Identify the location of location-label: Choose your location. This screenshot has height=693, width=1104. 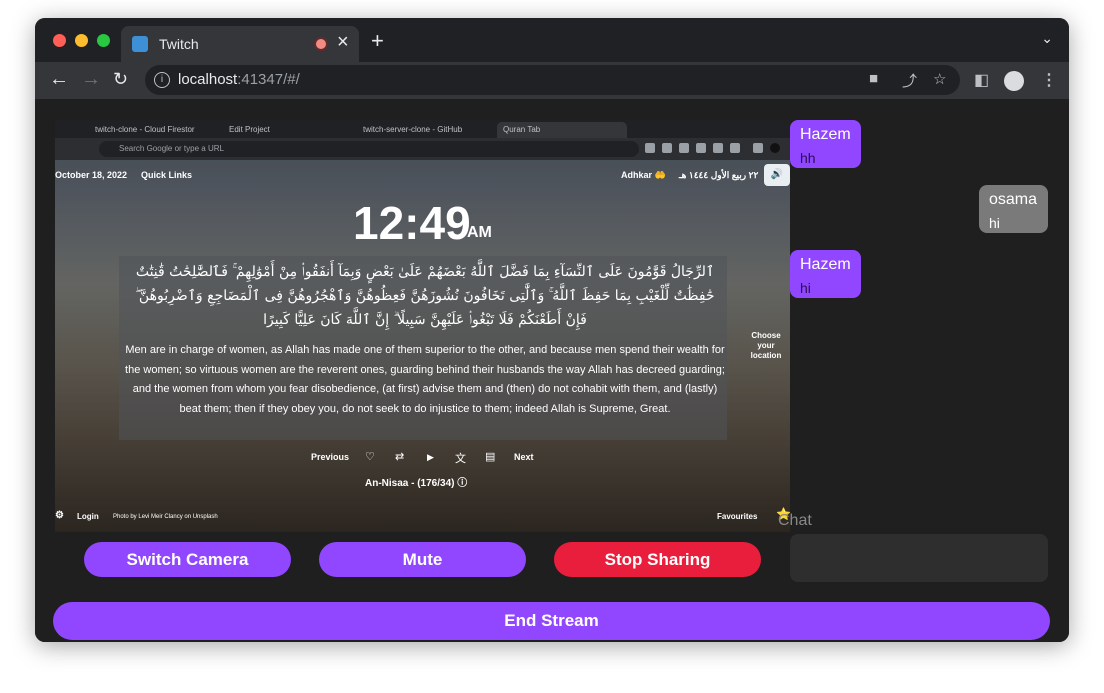
(766, 345).